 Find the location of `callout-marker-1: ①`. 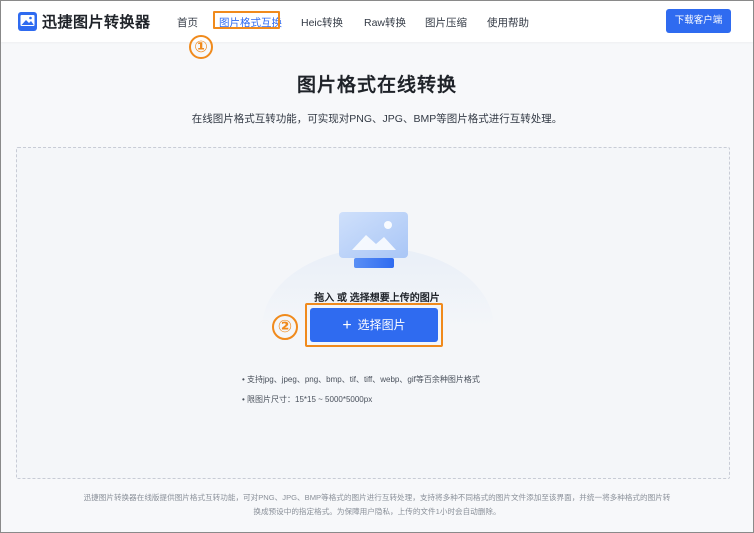

callout-marker-1: ① is located at coordinates (201, 47).